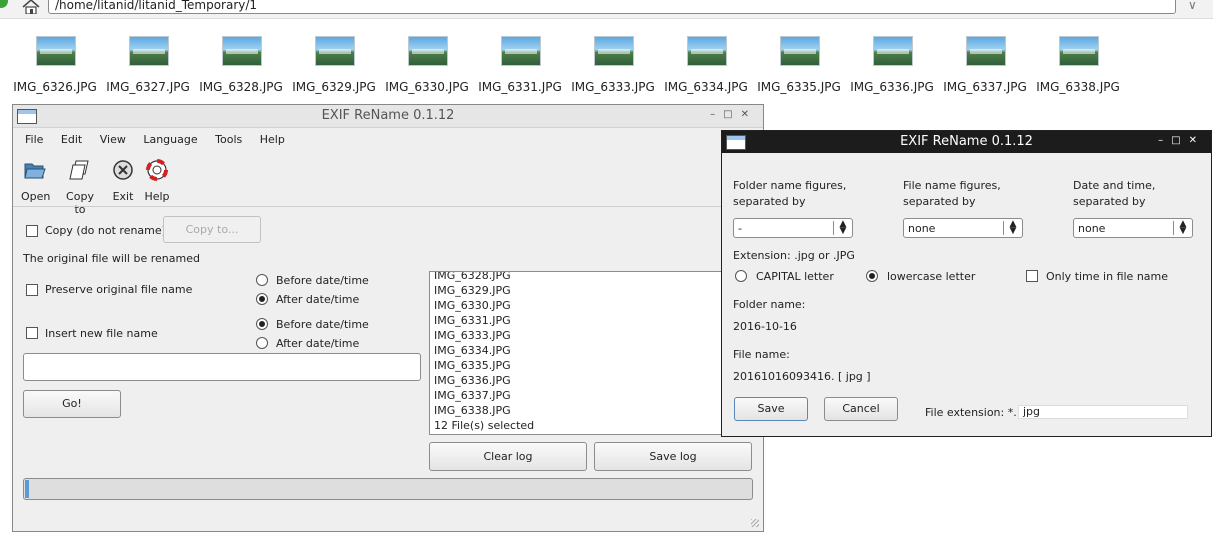 The image size is (1213, 535). Describe the element at coordinates (101, 333) in the screenshot. I see `insert-name-label: Insert new file name` at that location.